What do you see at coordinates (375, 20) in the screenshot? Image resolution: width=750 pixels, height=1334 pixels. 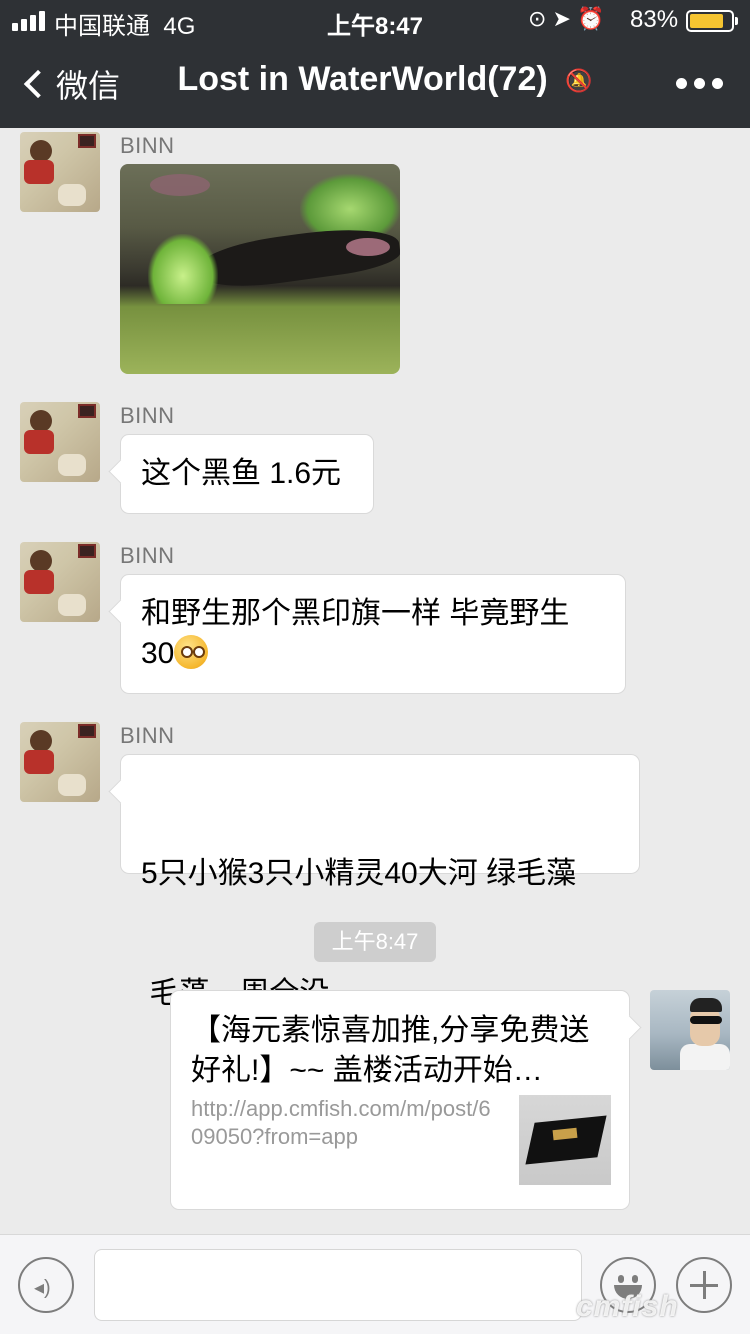 I see `status-bar: 中国联通 4G 上午8:47 ⊙ ➤ ⏰ 83%` at bounding box center [375, 20].